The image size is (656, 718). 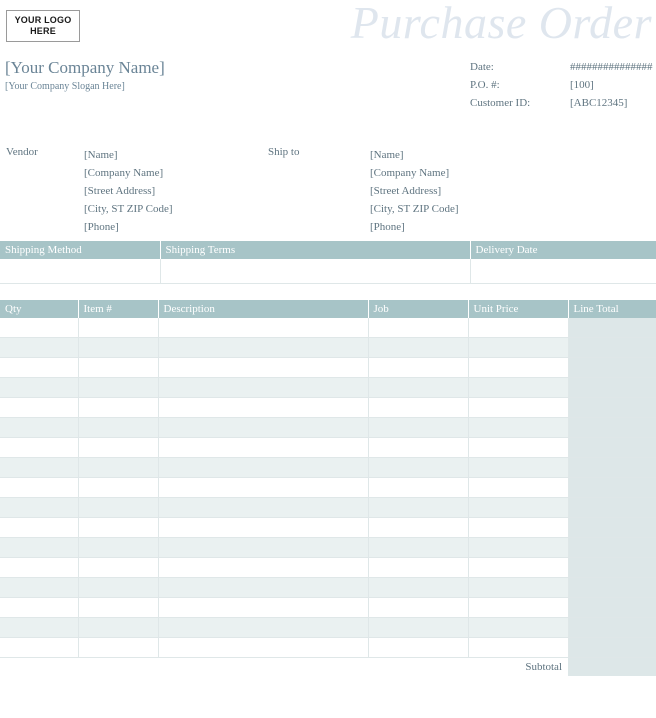 What do you see at coordinates (414, 227) in the screenshot?
I see `ship-to-line-phone: [Phone]` at bounding box center [414, 227].